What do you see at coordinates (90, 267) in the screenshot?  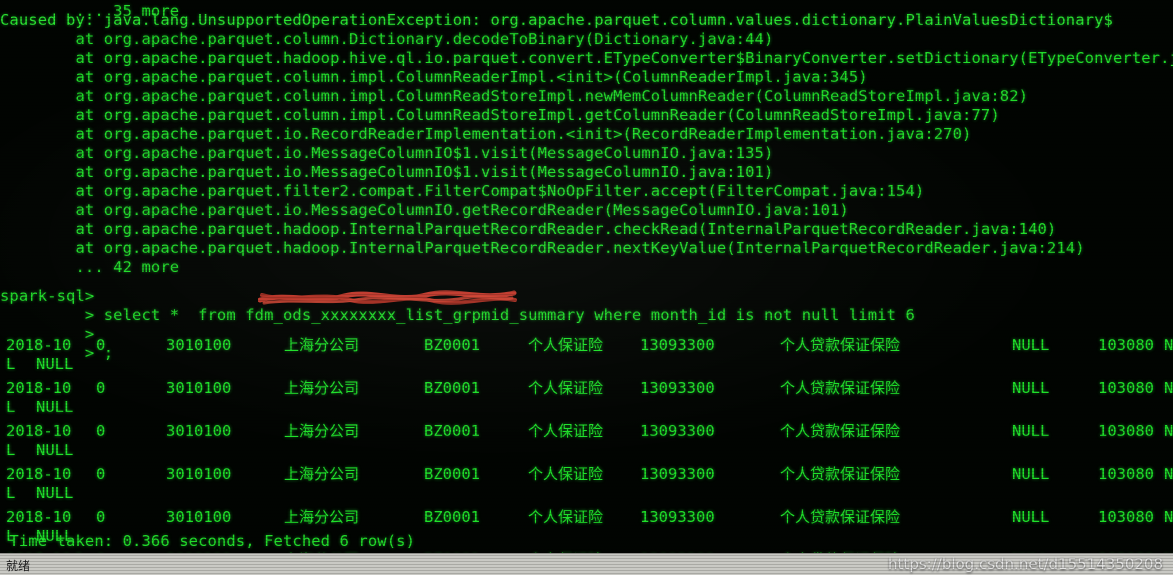 I see `stacktrace-line-14: ... 42 more` at bounding box center [90, 267].